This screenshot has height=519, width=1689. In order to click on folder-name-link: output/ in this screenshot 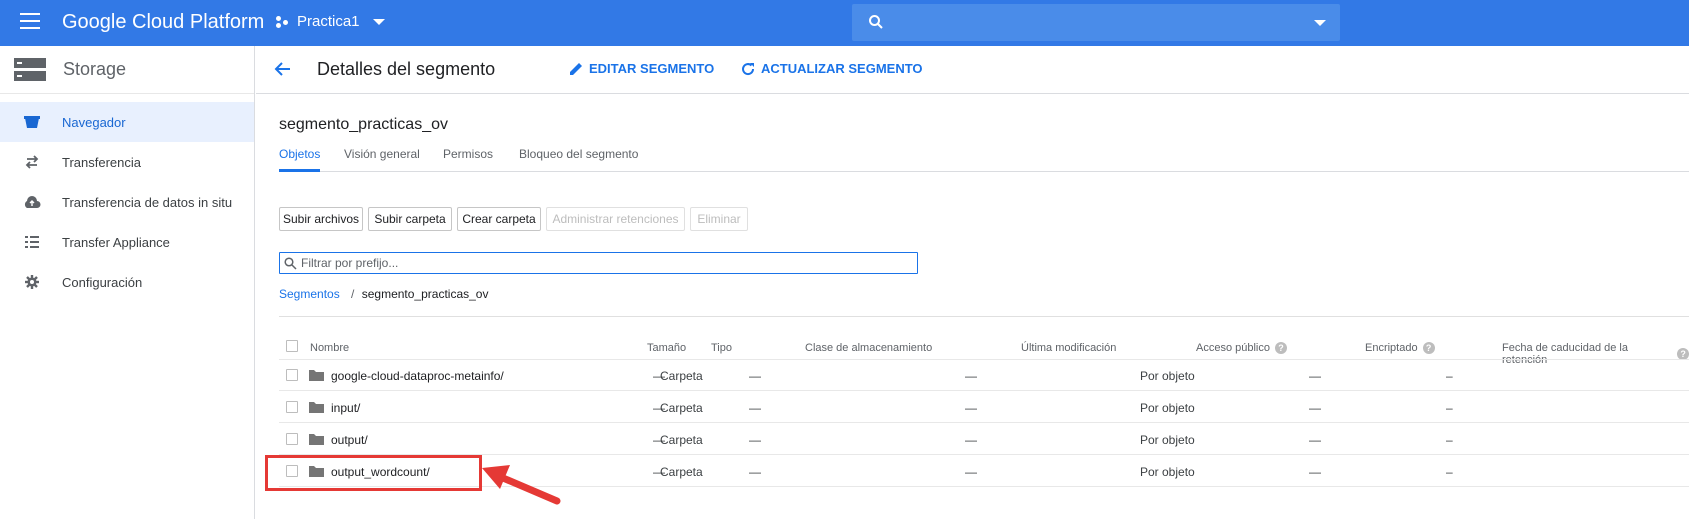, I will do `click(349, 440)`.